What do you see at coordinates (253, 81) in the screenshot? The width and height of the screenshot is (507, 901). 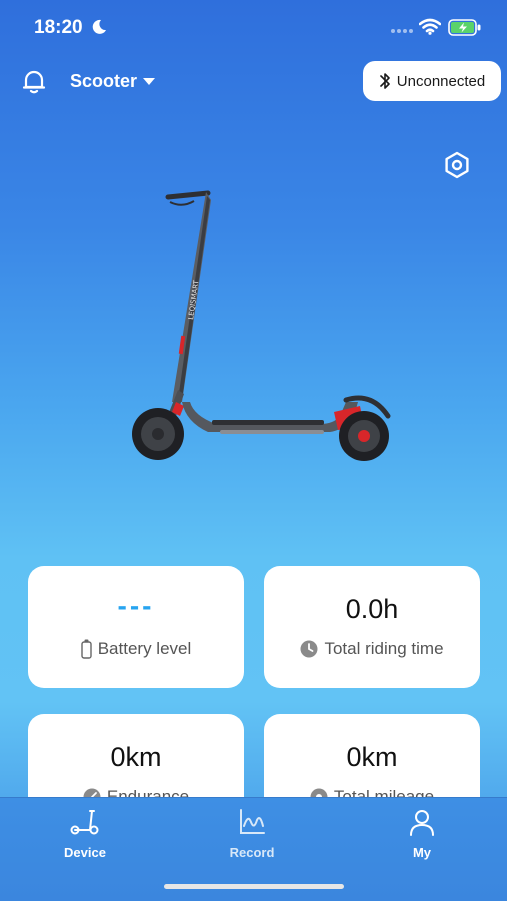 I see `header: Scooter Unconnected` at bounding box center [253, 81].